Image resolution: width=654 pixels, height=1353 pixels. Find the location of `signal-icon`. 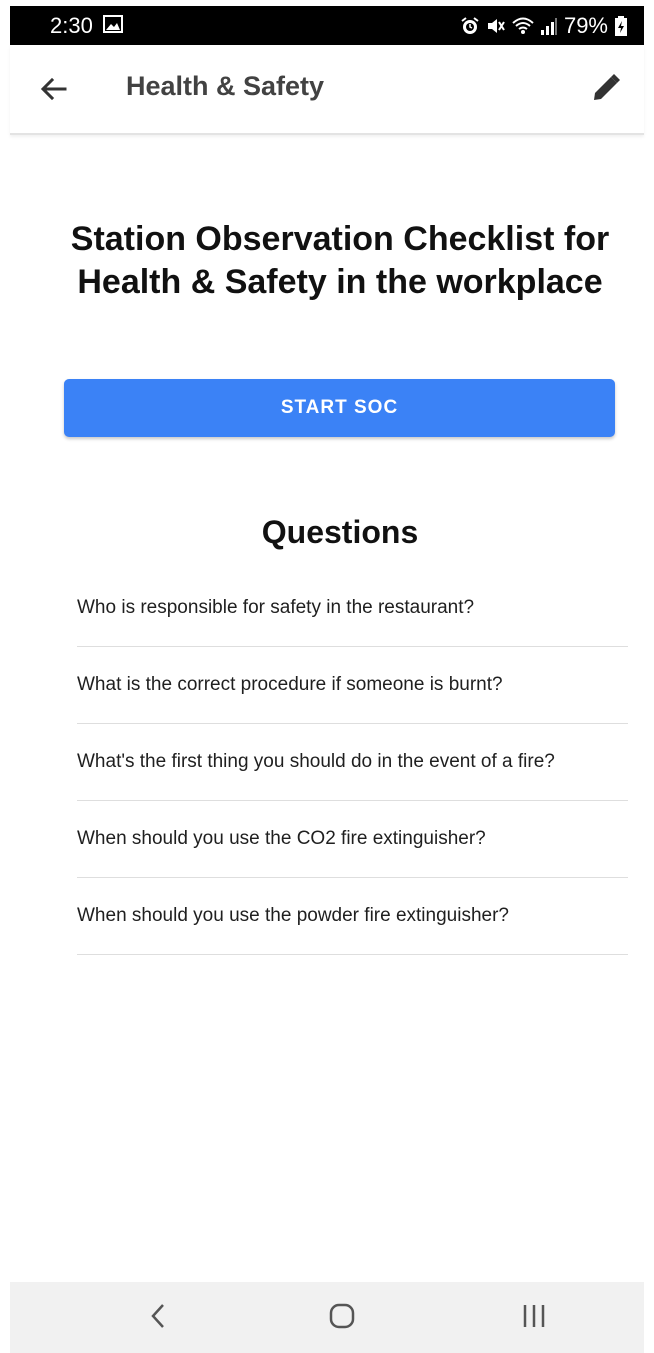

signal-icon is located at coordinates (549, 26).